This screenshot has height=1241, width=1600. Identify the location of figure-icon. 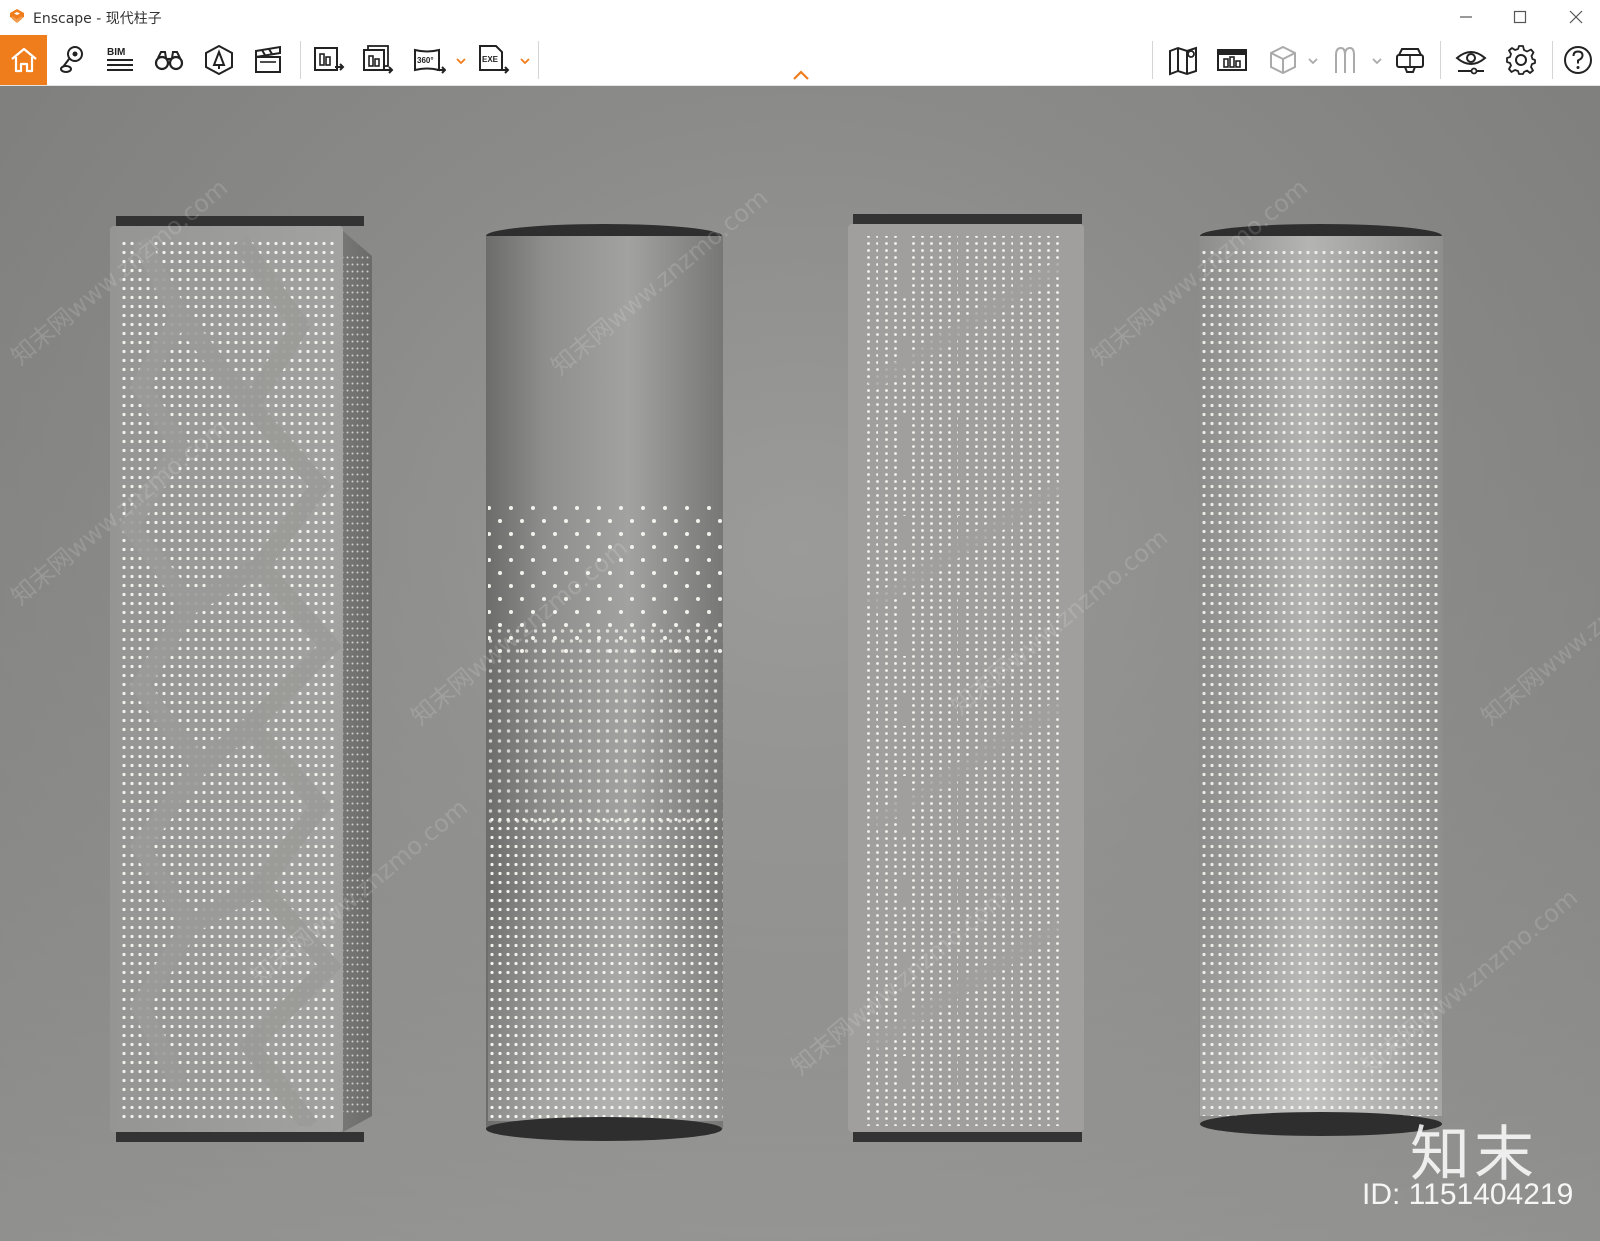
(1345, 59).